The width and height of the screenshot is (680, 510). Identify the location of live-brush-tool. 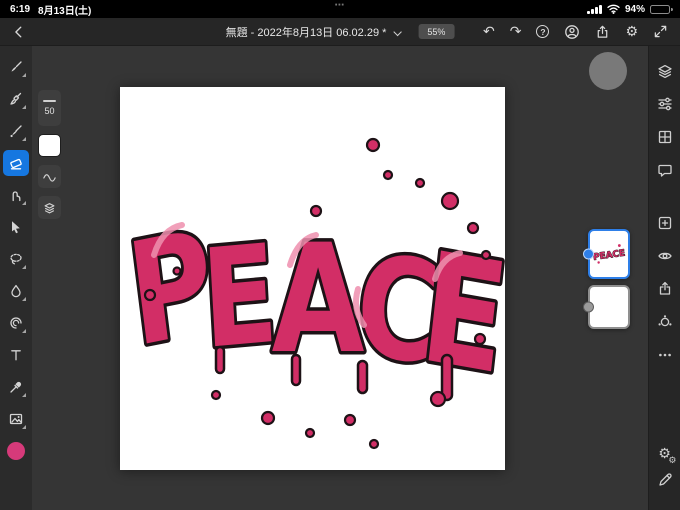
(16, 99).